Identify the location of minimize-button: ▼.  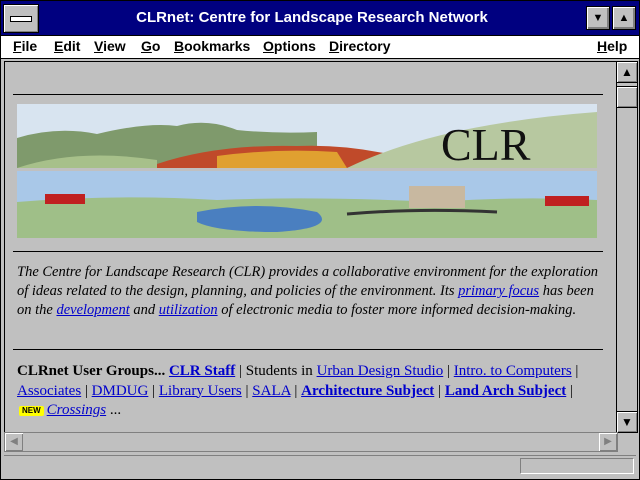
(598, 18).